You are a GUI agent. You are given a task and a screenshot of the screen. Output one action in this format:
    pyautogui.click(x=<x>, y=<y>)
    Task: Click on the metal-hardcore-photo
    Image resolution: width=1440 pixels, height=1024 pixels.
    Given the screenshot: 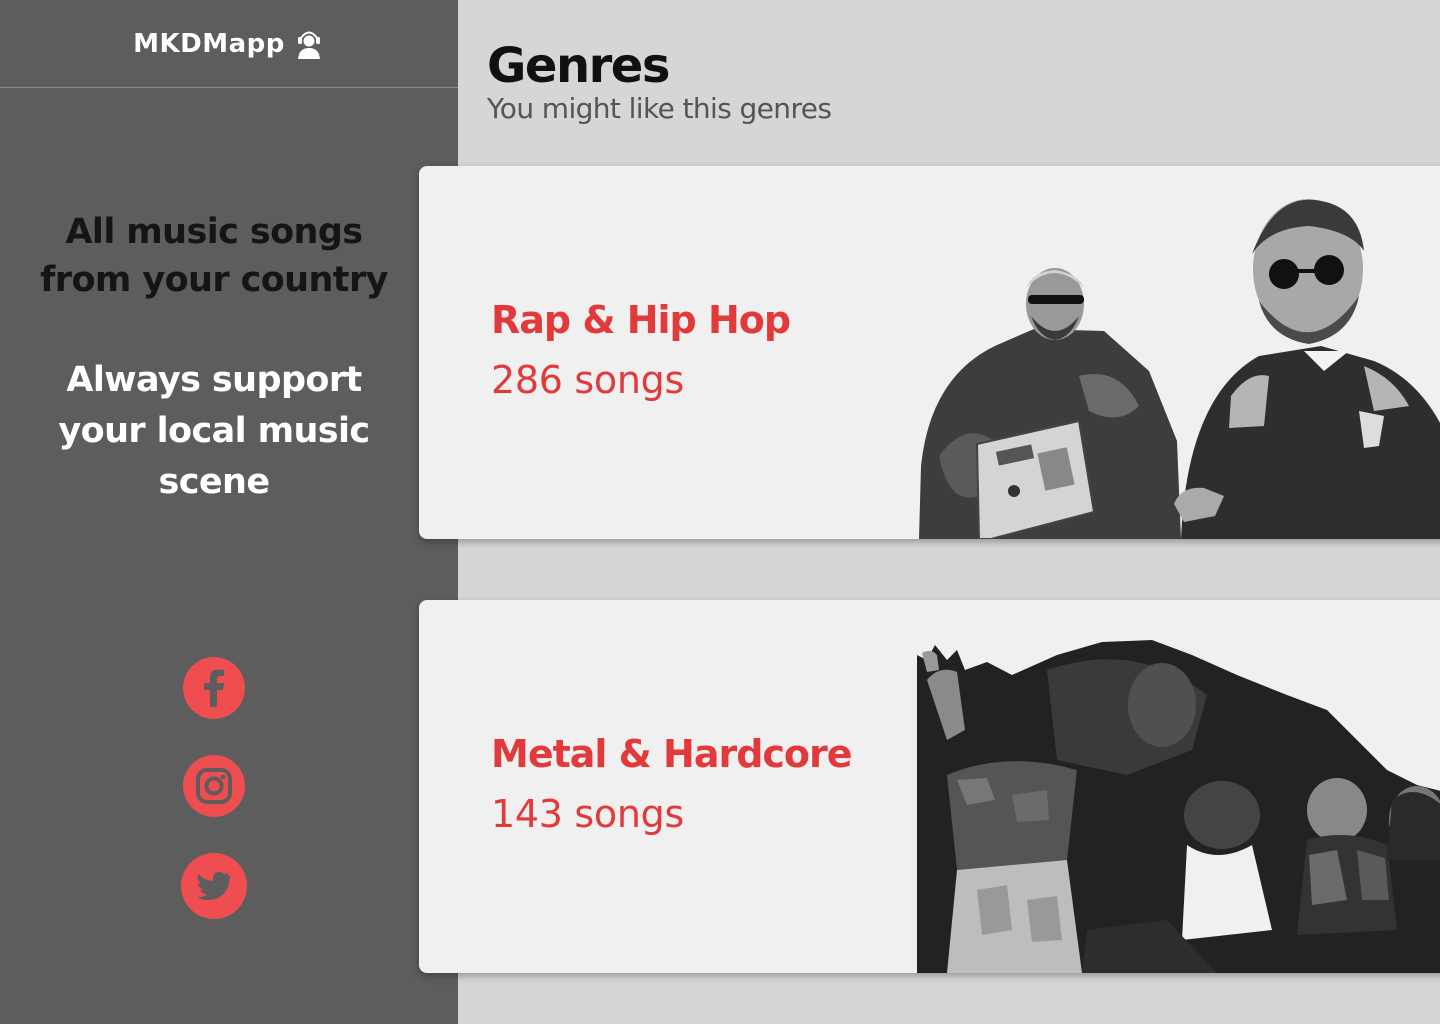 What is the action you would take?
    pyautogui.click(x=1178, y=806)
    